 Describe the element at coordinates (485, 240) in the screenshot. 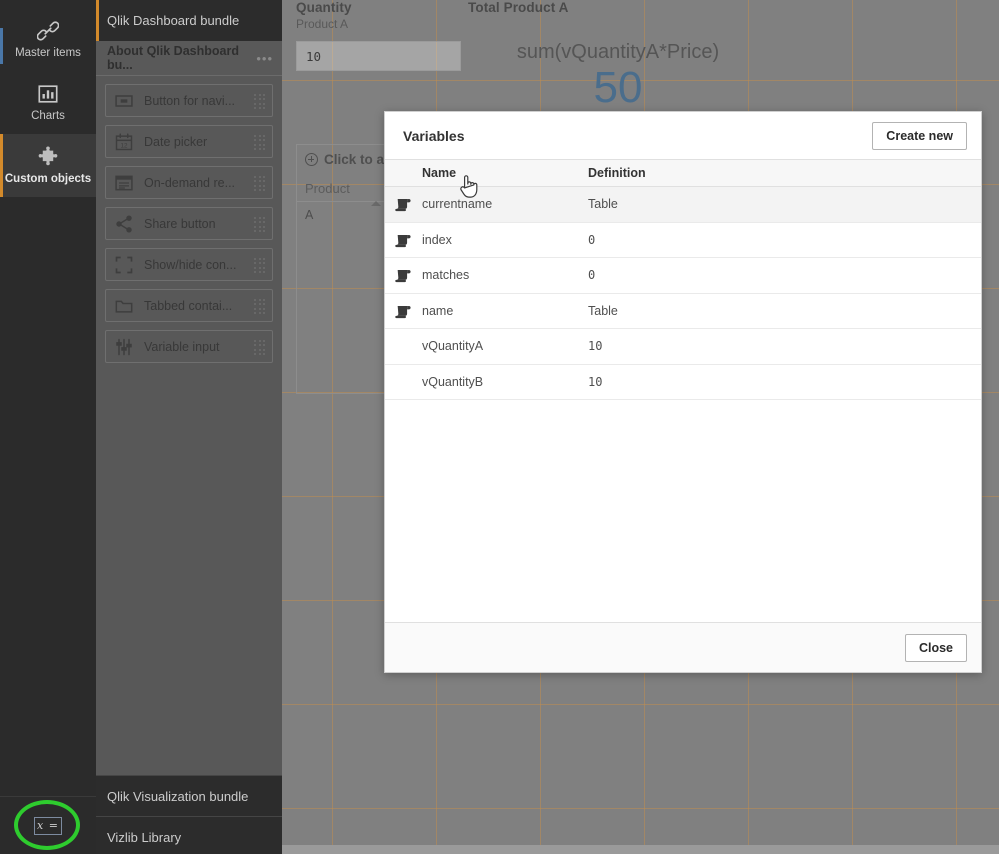

I see `variable-name-cell: index` at that location.